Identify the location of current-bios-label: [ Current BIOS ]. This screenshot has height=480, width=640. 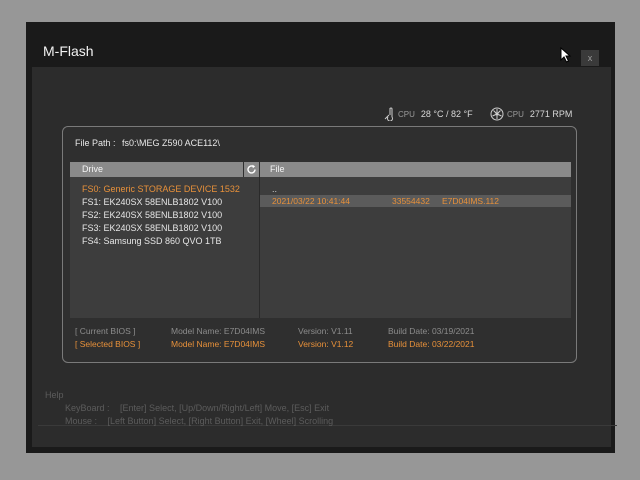
(105, 331).